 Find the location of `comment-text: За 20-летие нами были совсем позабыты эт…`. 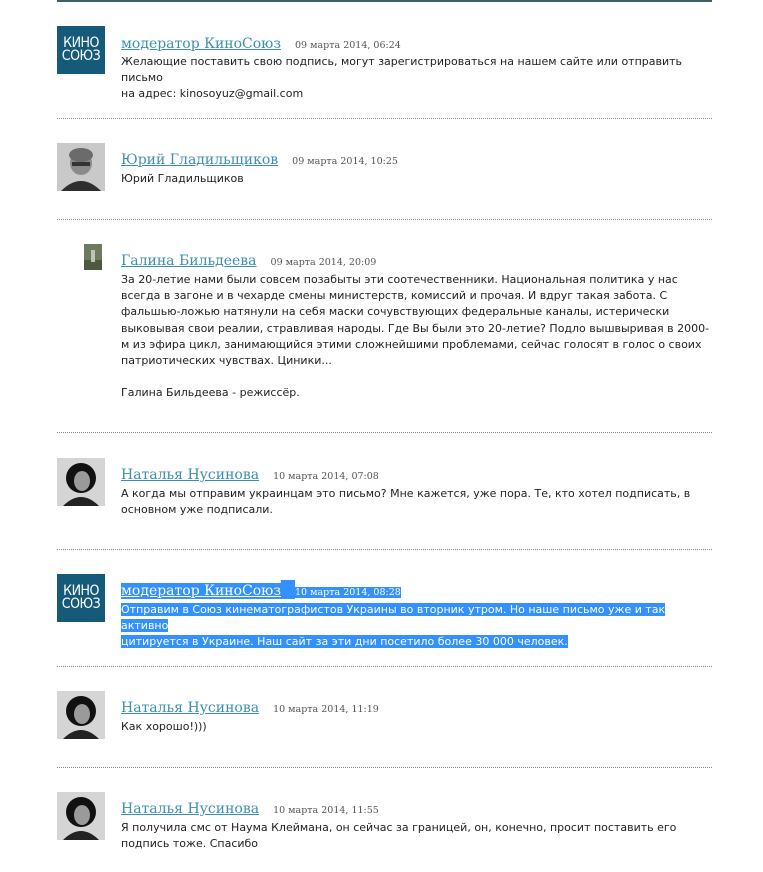

comment-text: За 20-летие нами были совсем позабыты эт… is located at coordinates (415, 336).